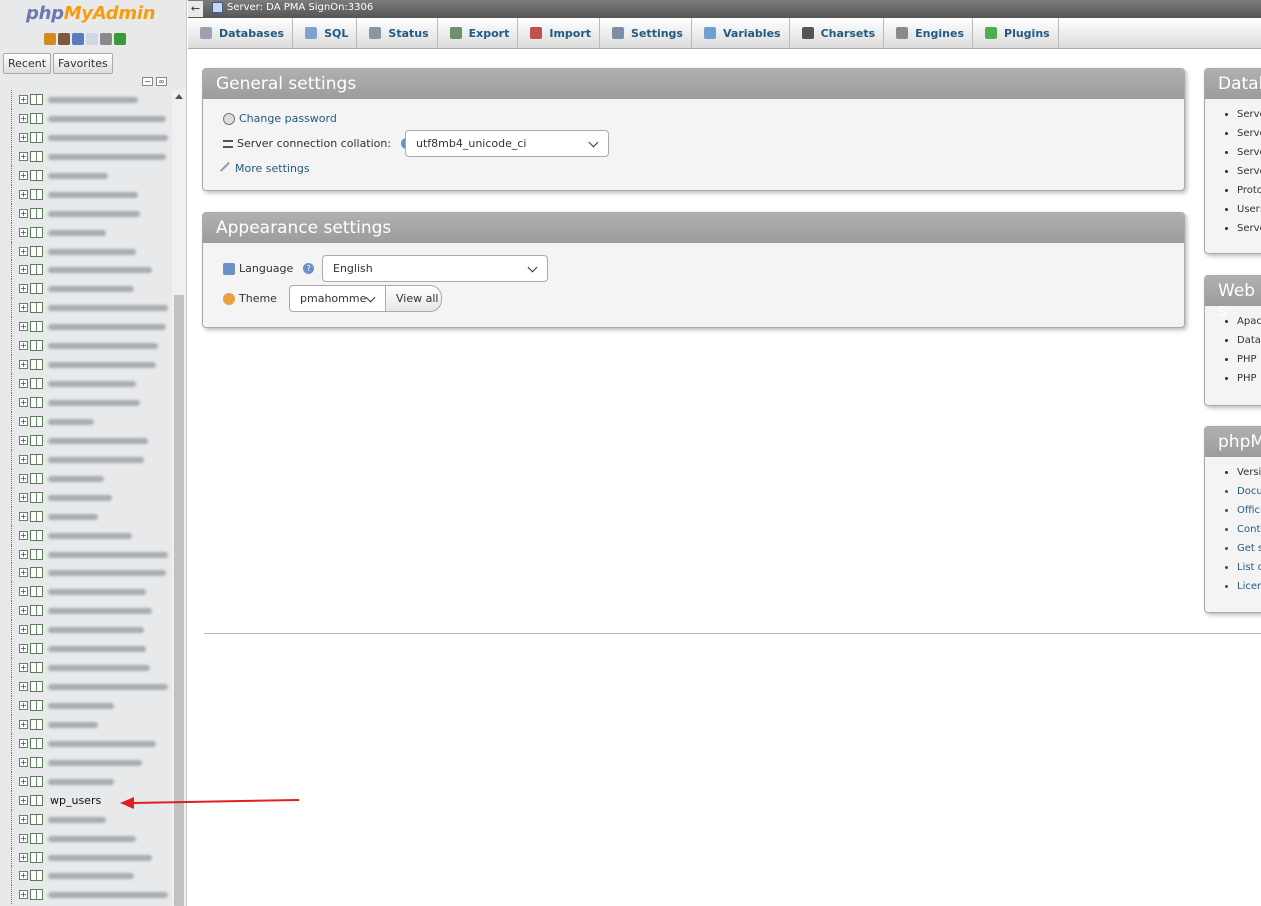 Image resolution: width=1261 pixels, height=906 pixels. I want to click on settings-gear-icon, so click(106, 39).